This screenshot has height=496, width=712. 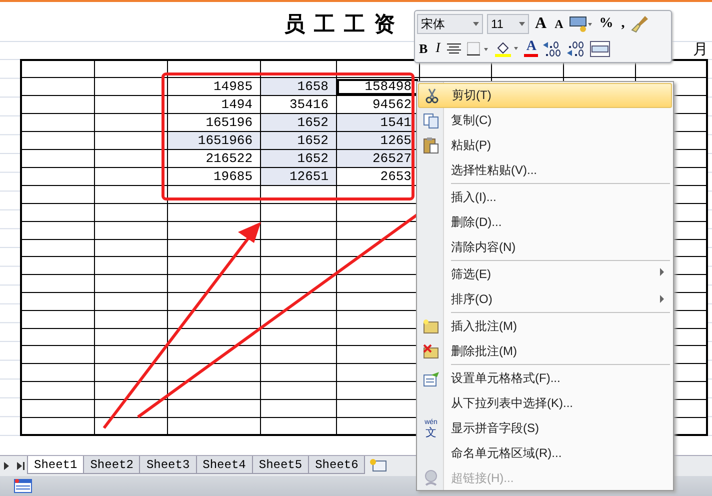 What do you see at coordinates (545, 273) in the screenshot?
I see `menu-item: 筛选(E)` at bounding box center [545, 273].